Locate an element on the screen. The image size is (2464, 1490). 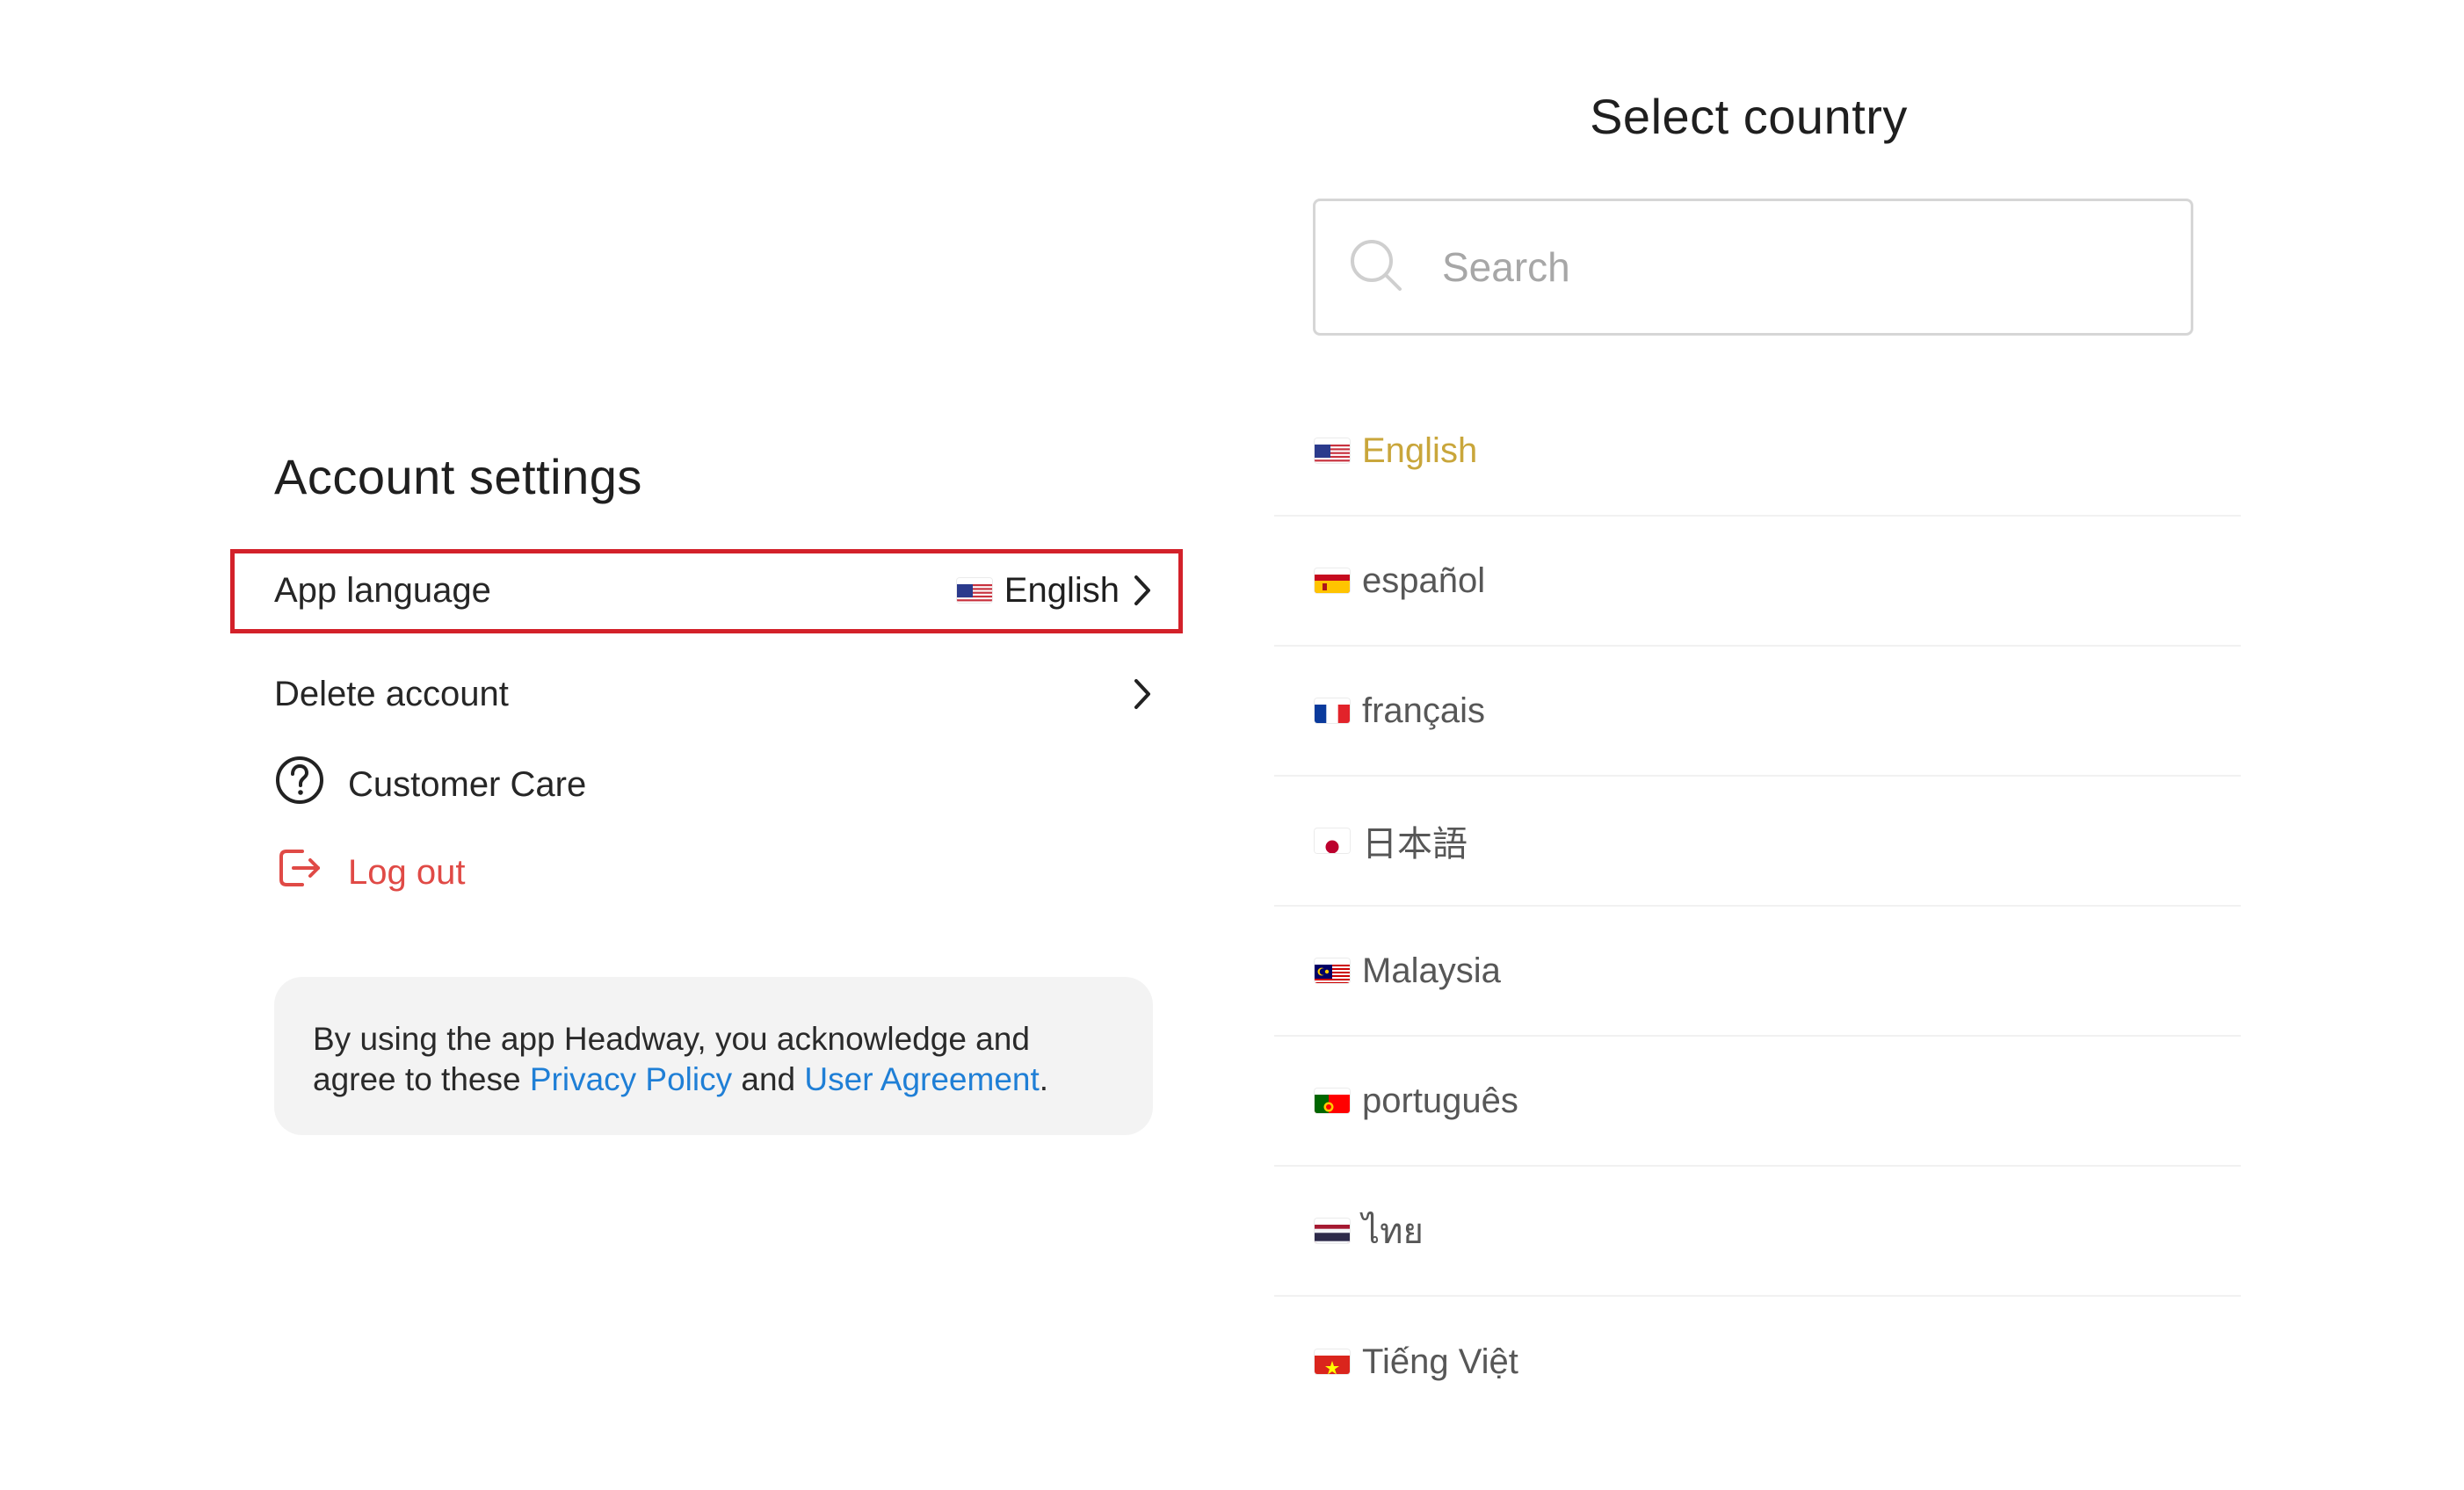
app-language-value: English is located at coordinates (1062, 590).